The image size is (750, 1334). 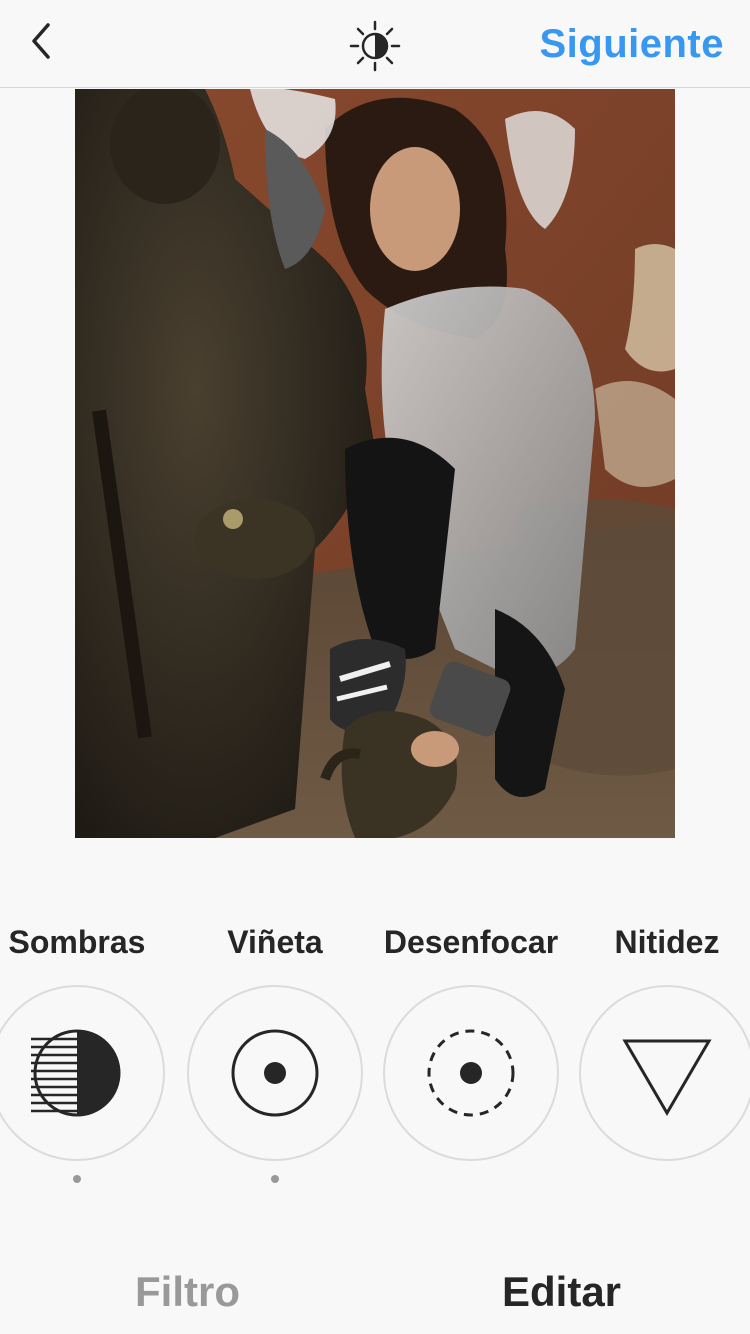 I want to click on tool-tilt-shift: Desenfocar, so click(x=471, y=1060).